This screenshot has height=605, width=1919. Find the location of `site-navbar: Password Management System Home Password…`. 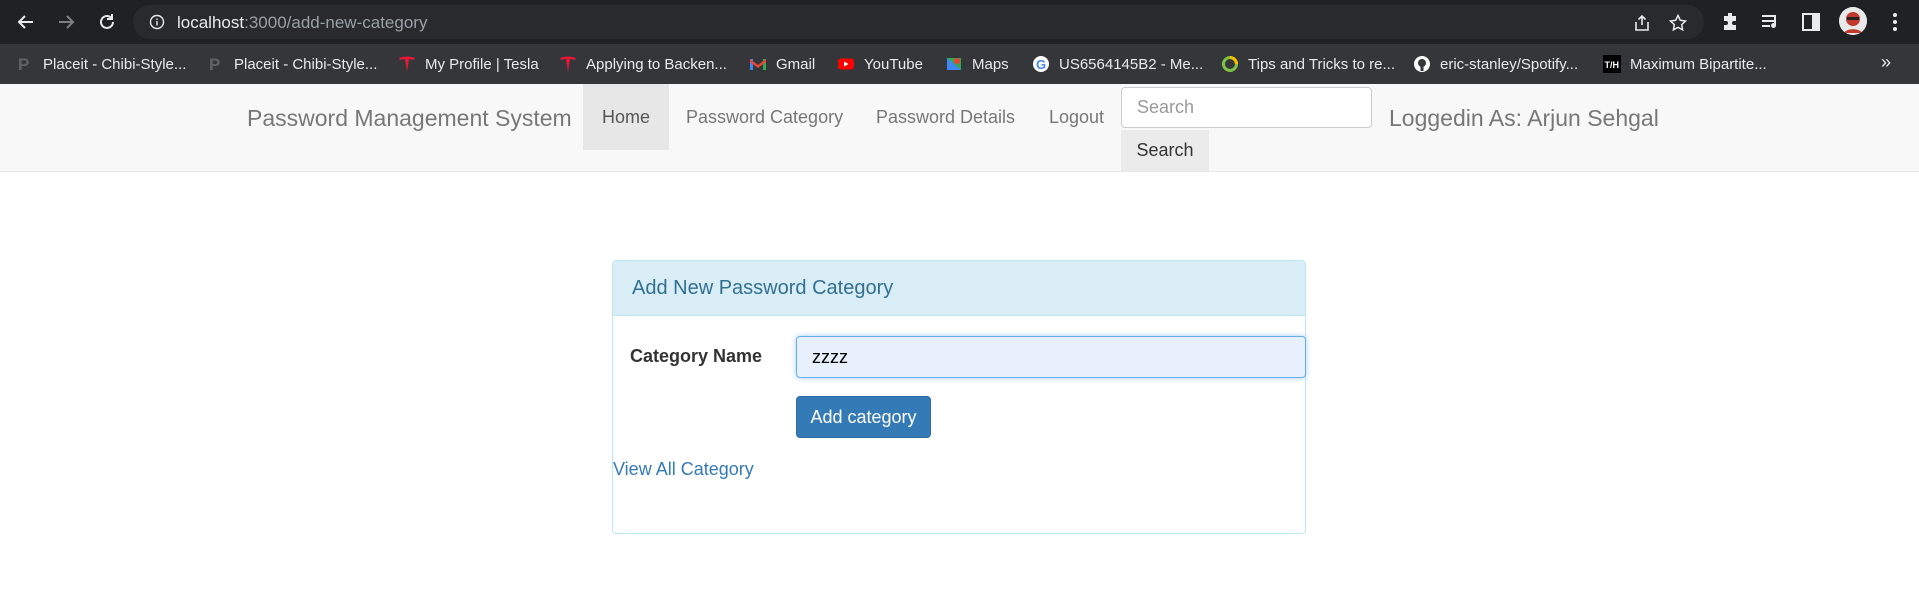

site-navbar: Password Management System Home Password… is located at coordinates (959, 128).